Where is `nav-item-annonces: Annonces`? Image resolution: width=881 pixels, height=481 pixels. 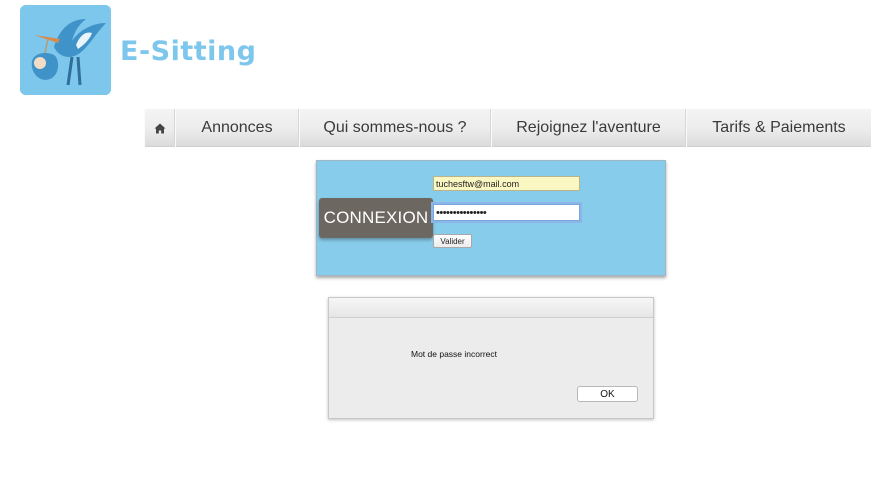
nav-item-annonces: Annonces is located at coordinates (237, 128).